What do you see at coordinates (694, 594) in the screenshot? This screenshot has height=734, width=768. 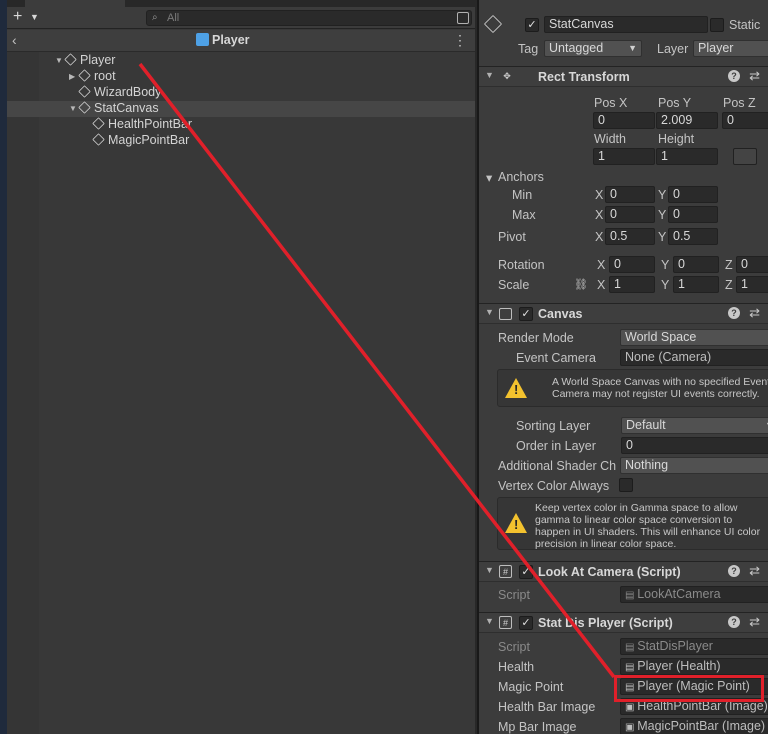 I see `look-at-script-field: ▤ LookAtCamera` at bounding box center [694, 594].